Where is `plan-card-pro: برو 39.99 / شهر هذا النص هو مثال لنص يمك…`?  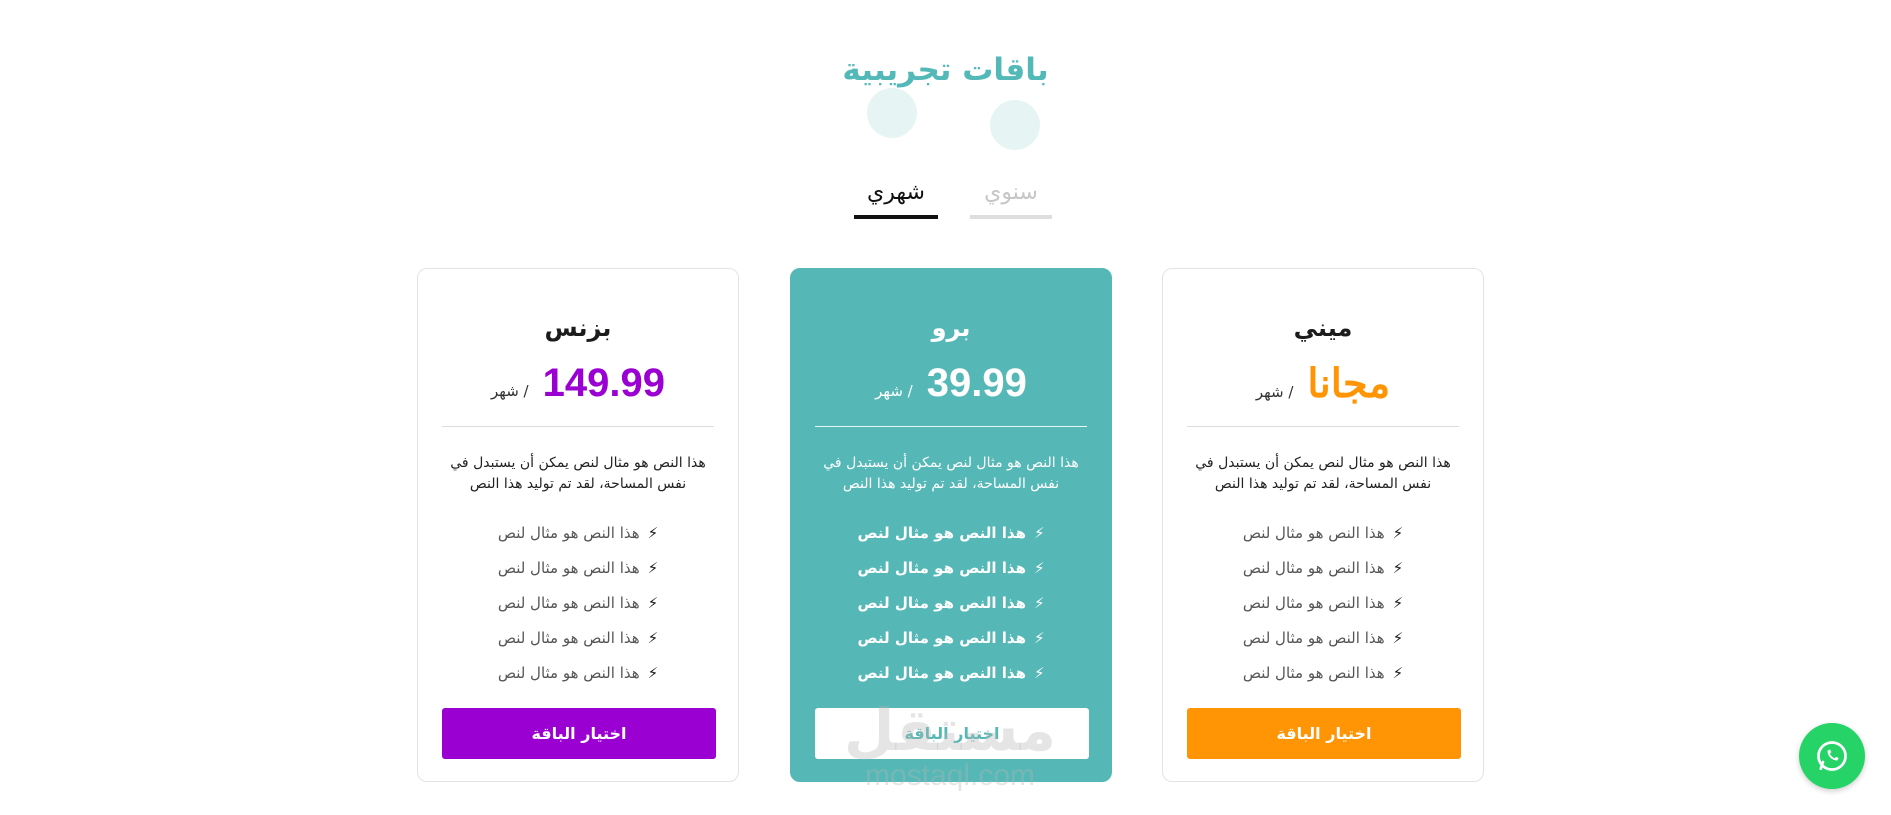
plan-card-pro: برو 39.99 / شهر هذا النص هو مثال لنص يمك… is located at coordinates (951, 525).